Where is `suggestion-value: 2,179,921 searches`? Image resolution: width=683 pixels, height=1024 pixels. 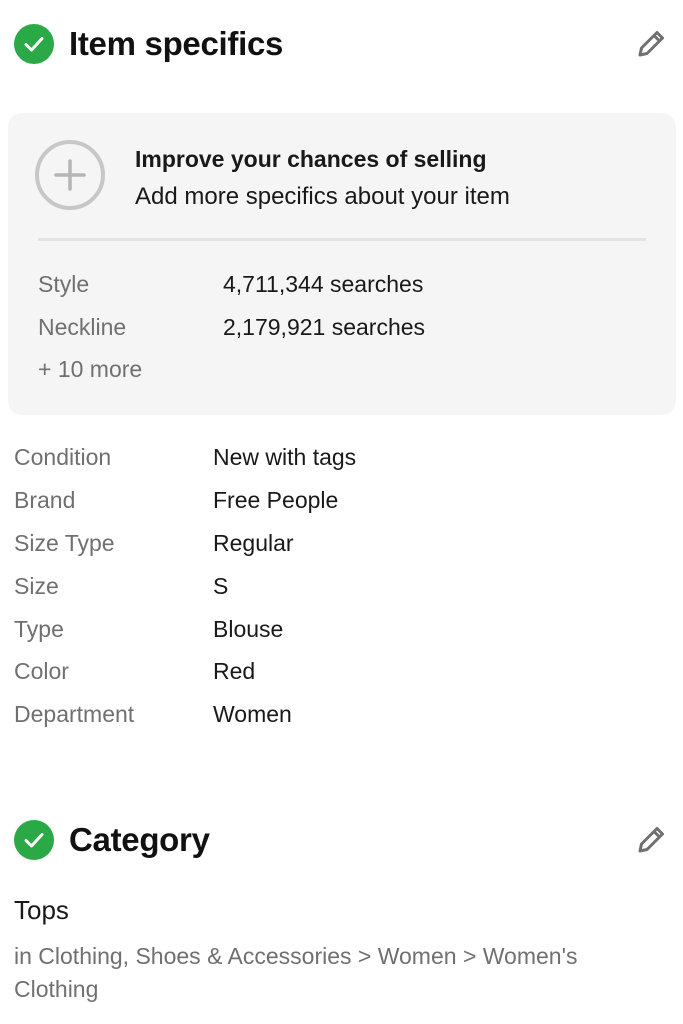 suggestion-value: 2,179,921 searches is located at coordinates (324, 327).